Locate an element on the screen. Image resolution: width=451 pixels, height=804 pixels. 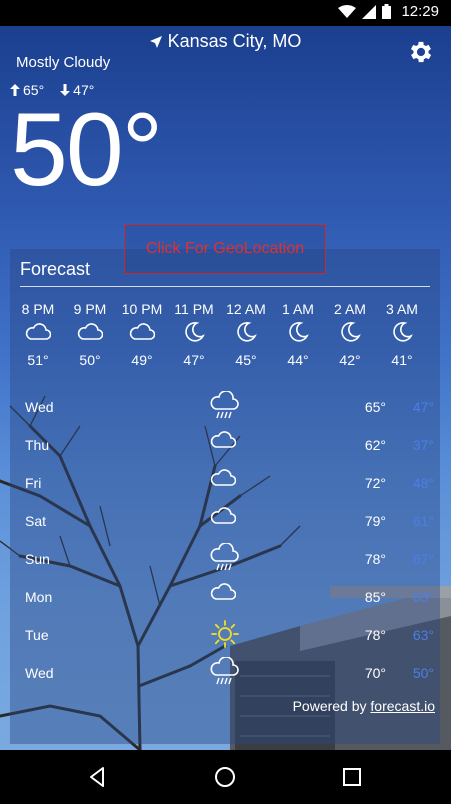
signal-icon is located at coordinates (369, 11).